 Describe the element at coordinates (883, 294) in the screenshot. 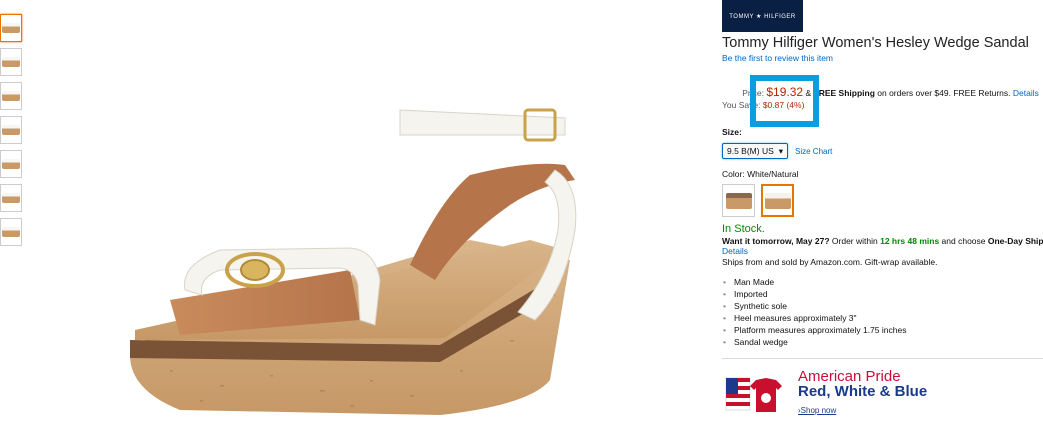

I see `feature-bullet: Imported` at that location.